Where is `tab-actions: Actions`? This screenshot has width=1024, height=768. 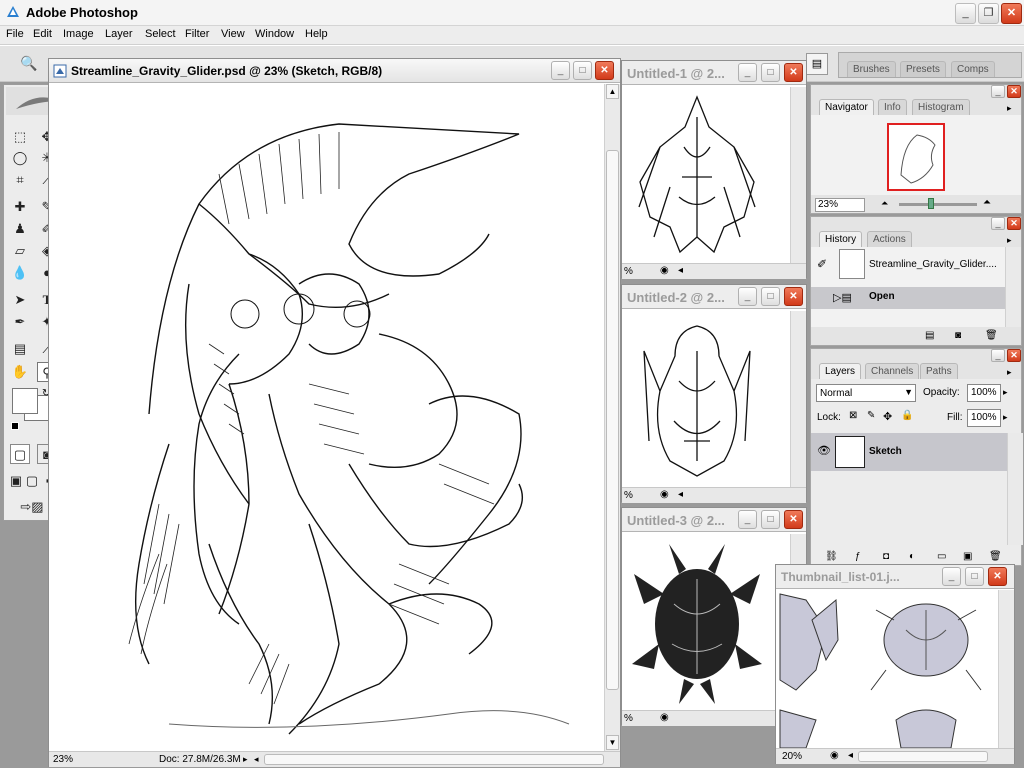
tab-actions: Actions is located at coordinates (889, 239).